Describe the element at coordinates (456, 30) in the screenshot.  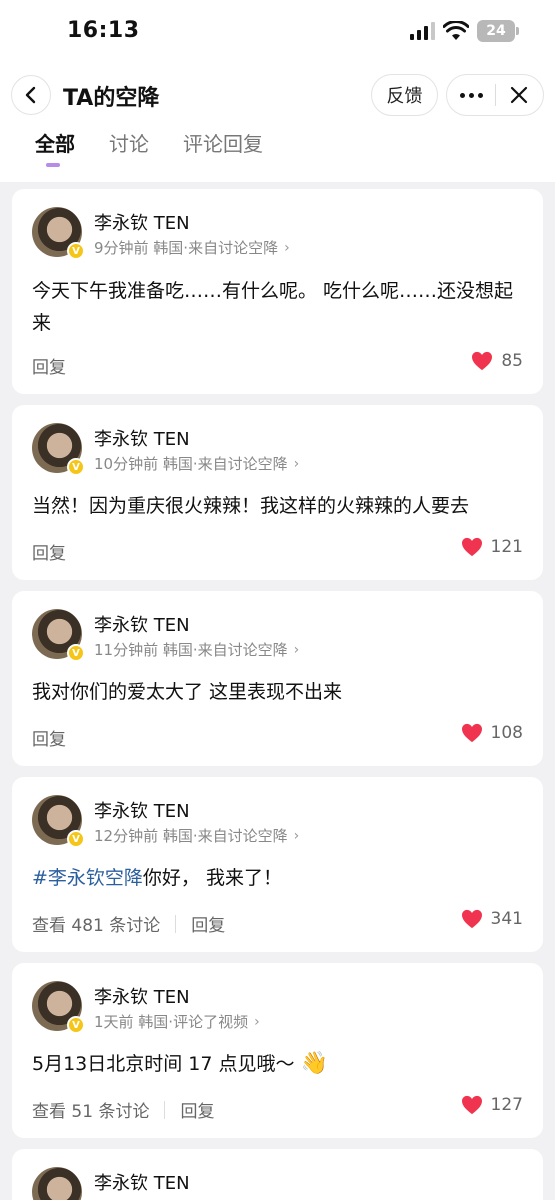
I see `wifi-icon` at that location.